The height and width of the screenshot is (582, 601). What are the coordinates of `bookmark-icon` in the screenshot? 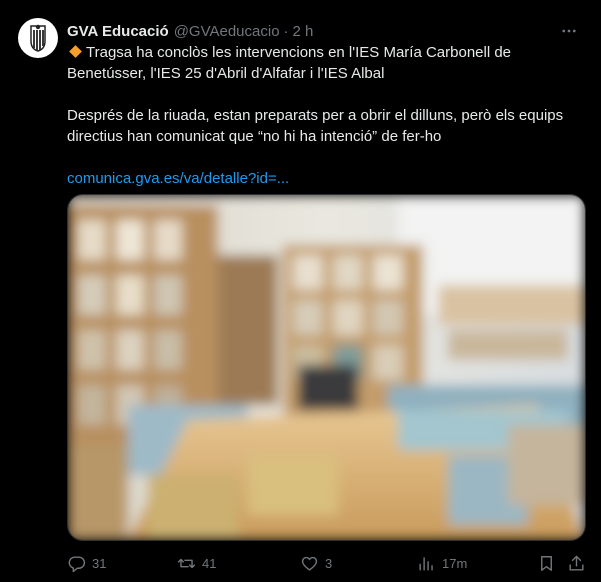 It's located at (546, 563).